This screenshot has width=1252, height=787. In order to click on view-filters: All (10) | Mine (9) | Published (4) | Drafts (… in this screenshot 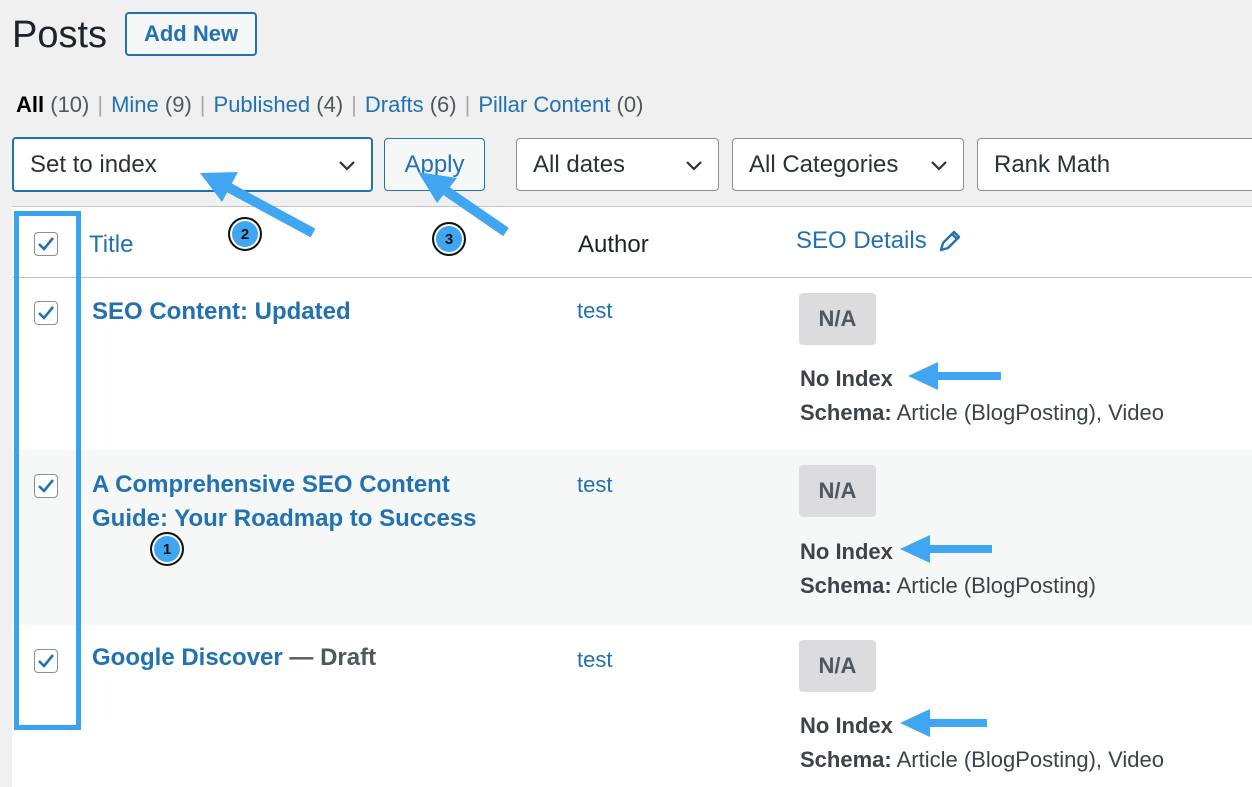, I will do `click(329, 105)`.